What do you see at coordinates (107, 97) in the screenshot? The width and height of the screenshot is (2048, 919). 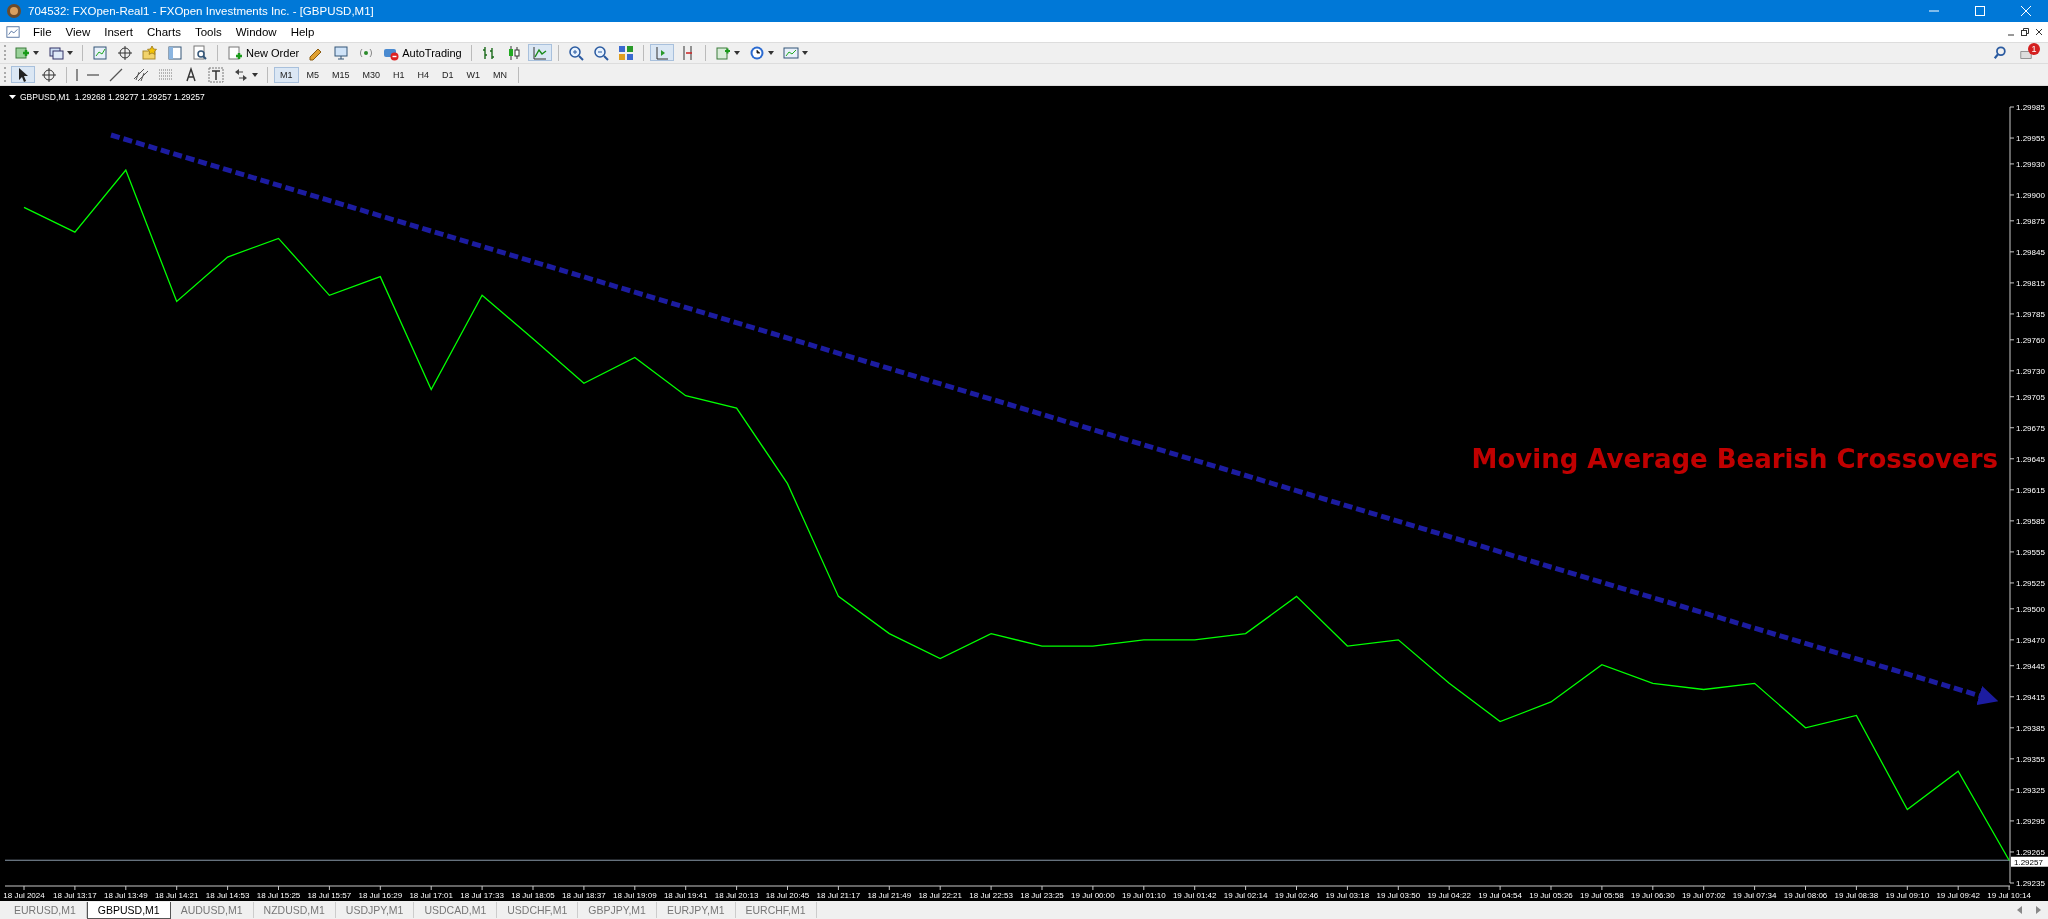 I see `chart-header: GBPUSD,M1 1.29268 1.29277 1.29257 1.29257` at bounding box center [107, 97].